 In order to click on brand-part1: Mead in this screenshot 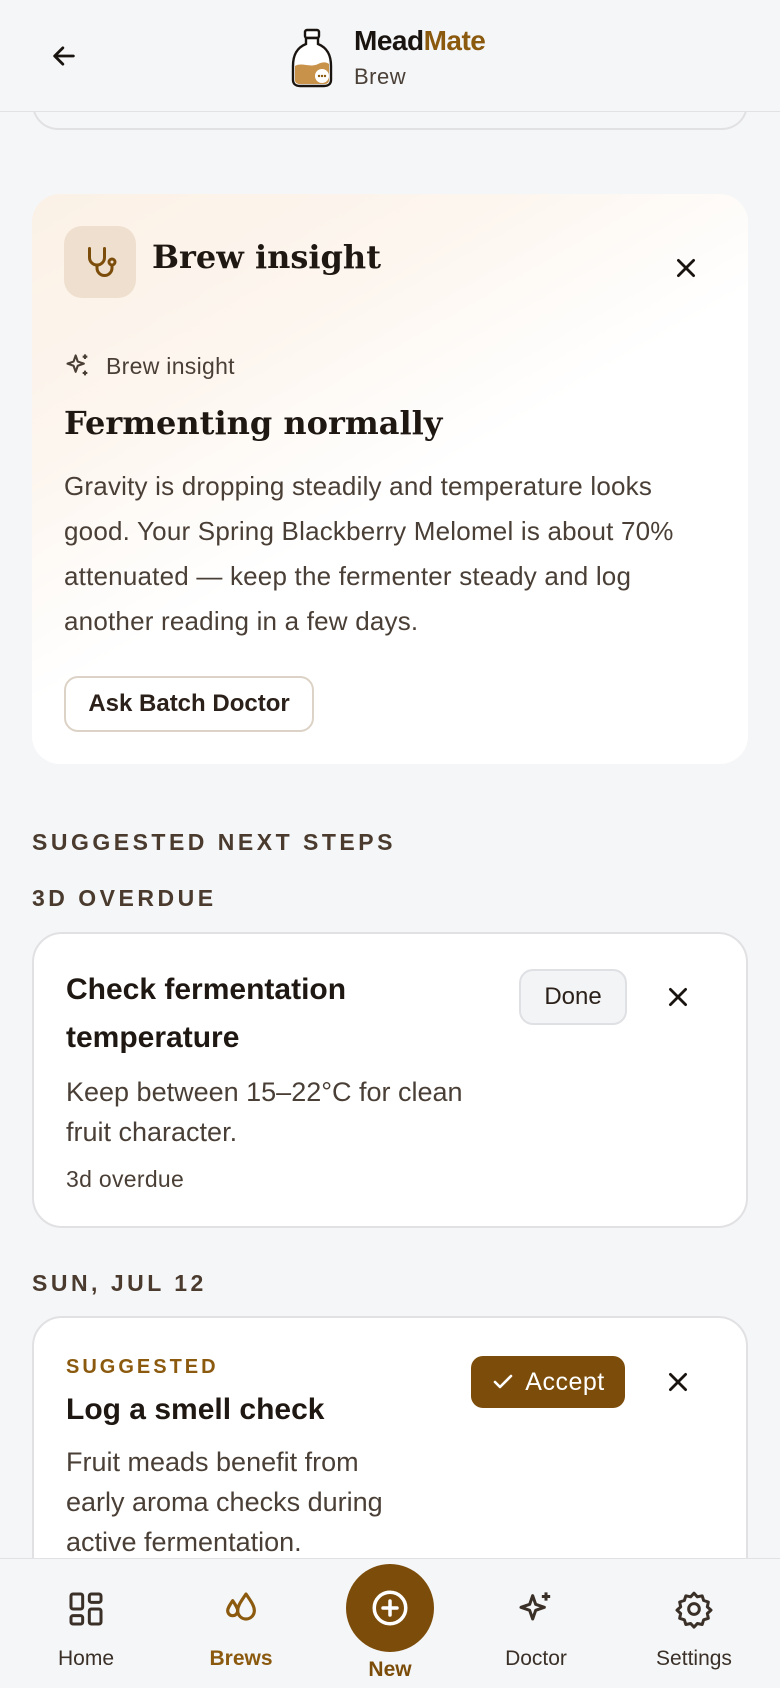, I will do `click(389, 40)`.